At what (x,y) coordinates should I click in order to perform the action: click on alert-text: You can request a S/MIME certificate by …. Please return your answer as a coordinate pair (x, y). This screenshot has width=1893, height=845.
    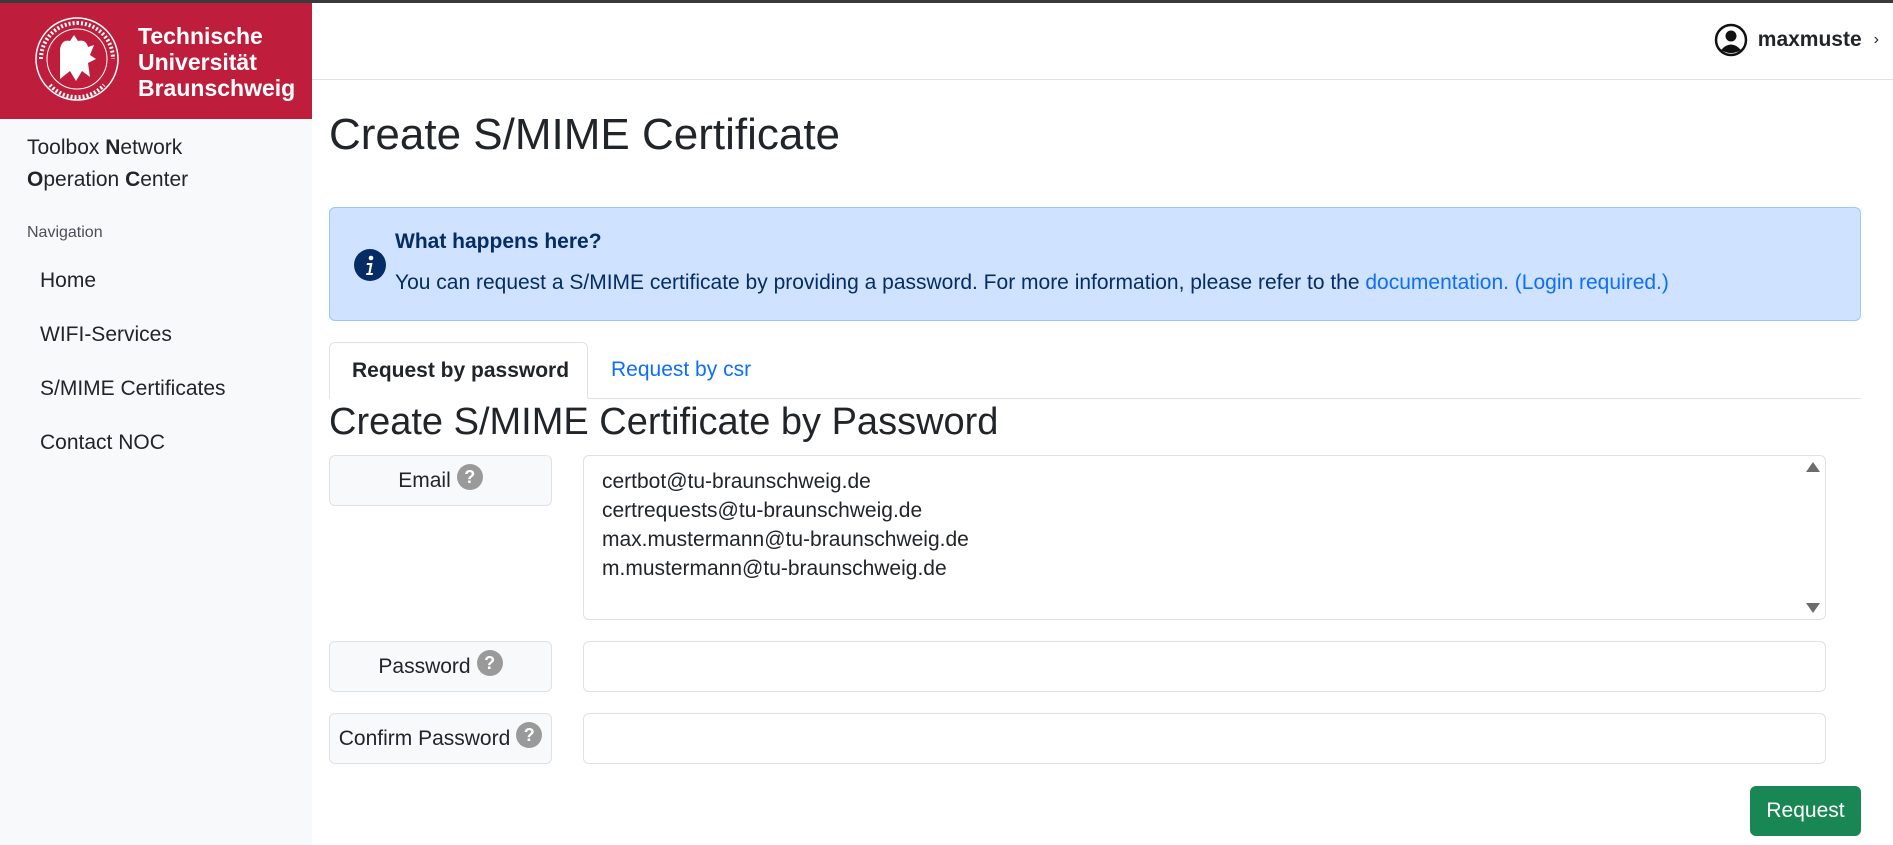
    Looking at the image, I should click on (880, 282).